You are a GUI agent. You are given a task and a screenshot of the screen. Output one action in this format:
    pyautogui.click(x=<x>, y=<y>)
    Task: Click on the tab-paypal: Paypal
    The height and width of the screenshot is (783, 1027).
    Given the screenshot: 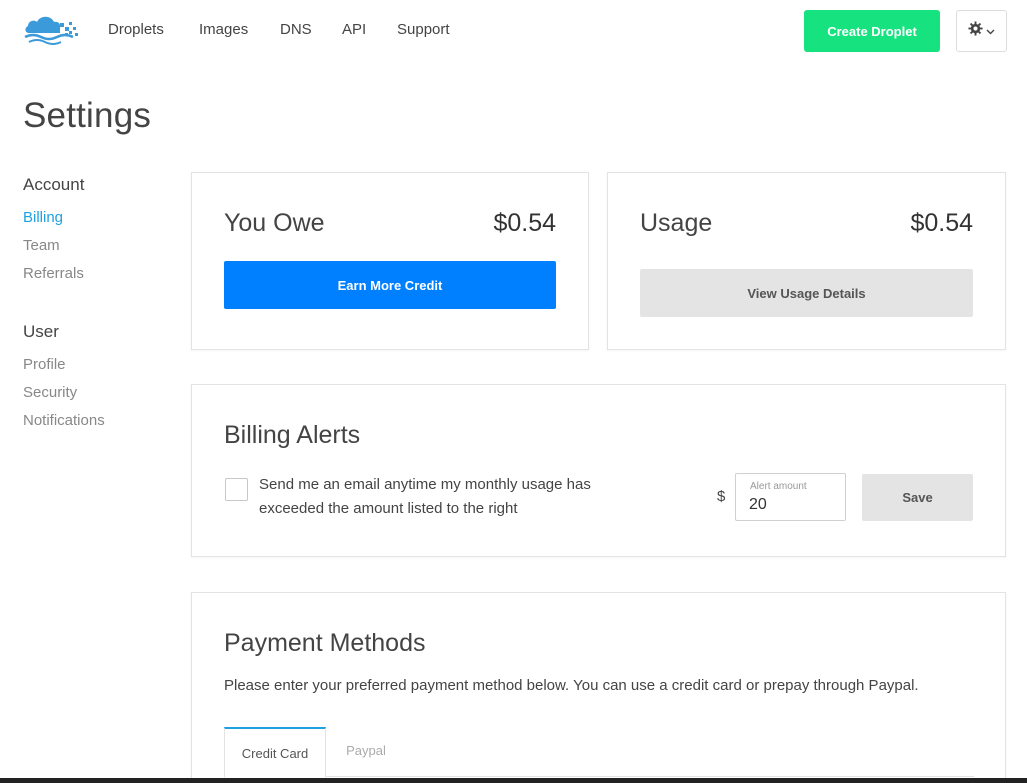 What is the action you would take?
    pyautogui.click(x=366, y=750)
    